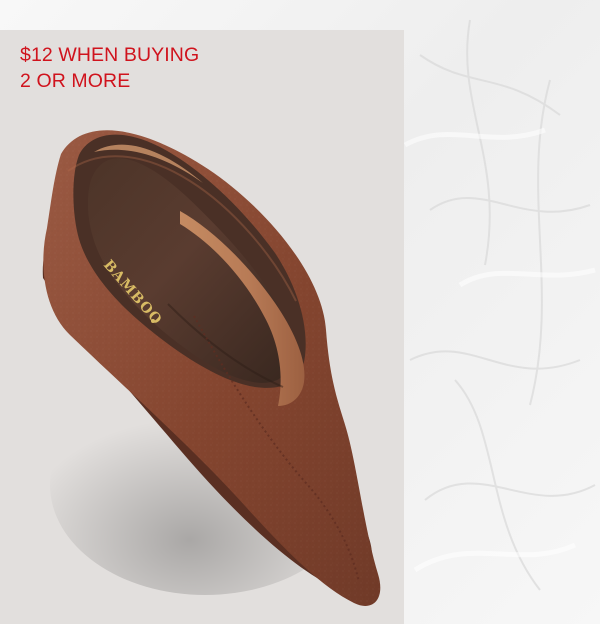  Describe the element at coordinates (110, 55) in the screenshot. I see `promo-line-1: $12 WHEN BUYING` at that location.